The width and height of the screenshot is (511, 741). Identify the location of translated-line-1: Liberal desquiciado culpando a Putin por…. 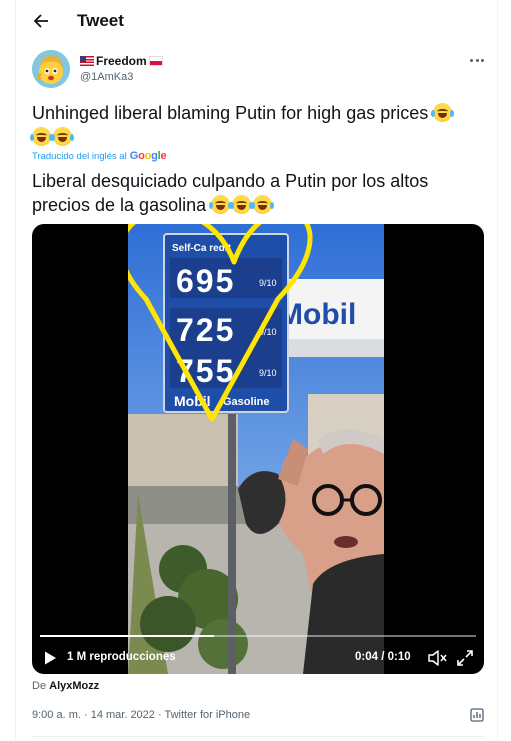
(230, 181).